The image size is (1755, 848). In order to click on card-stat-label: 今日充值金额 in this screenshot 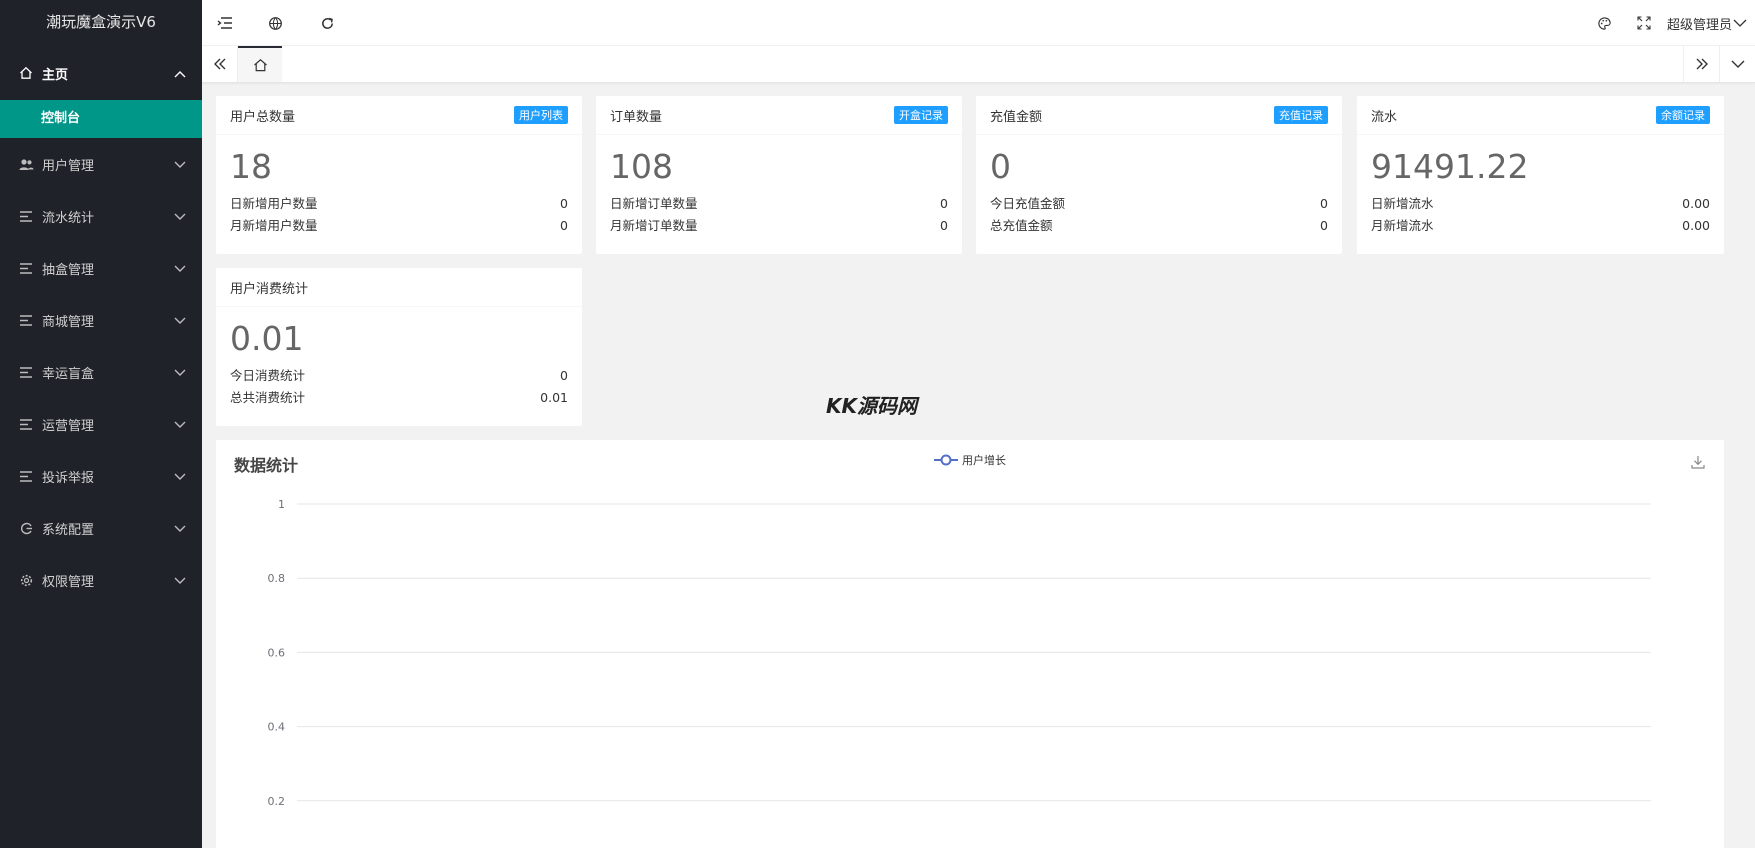, I will do `click(1028, 203)`.